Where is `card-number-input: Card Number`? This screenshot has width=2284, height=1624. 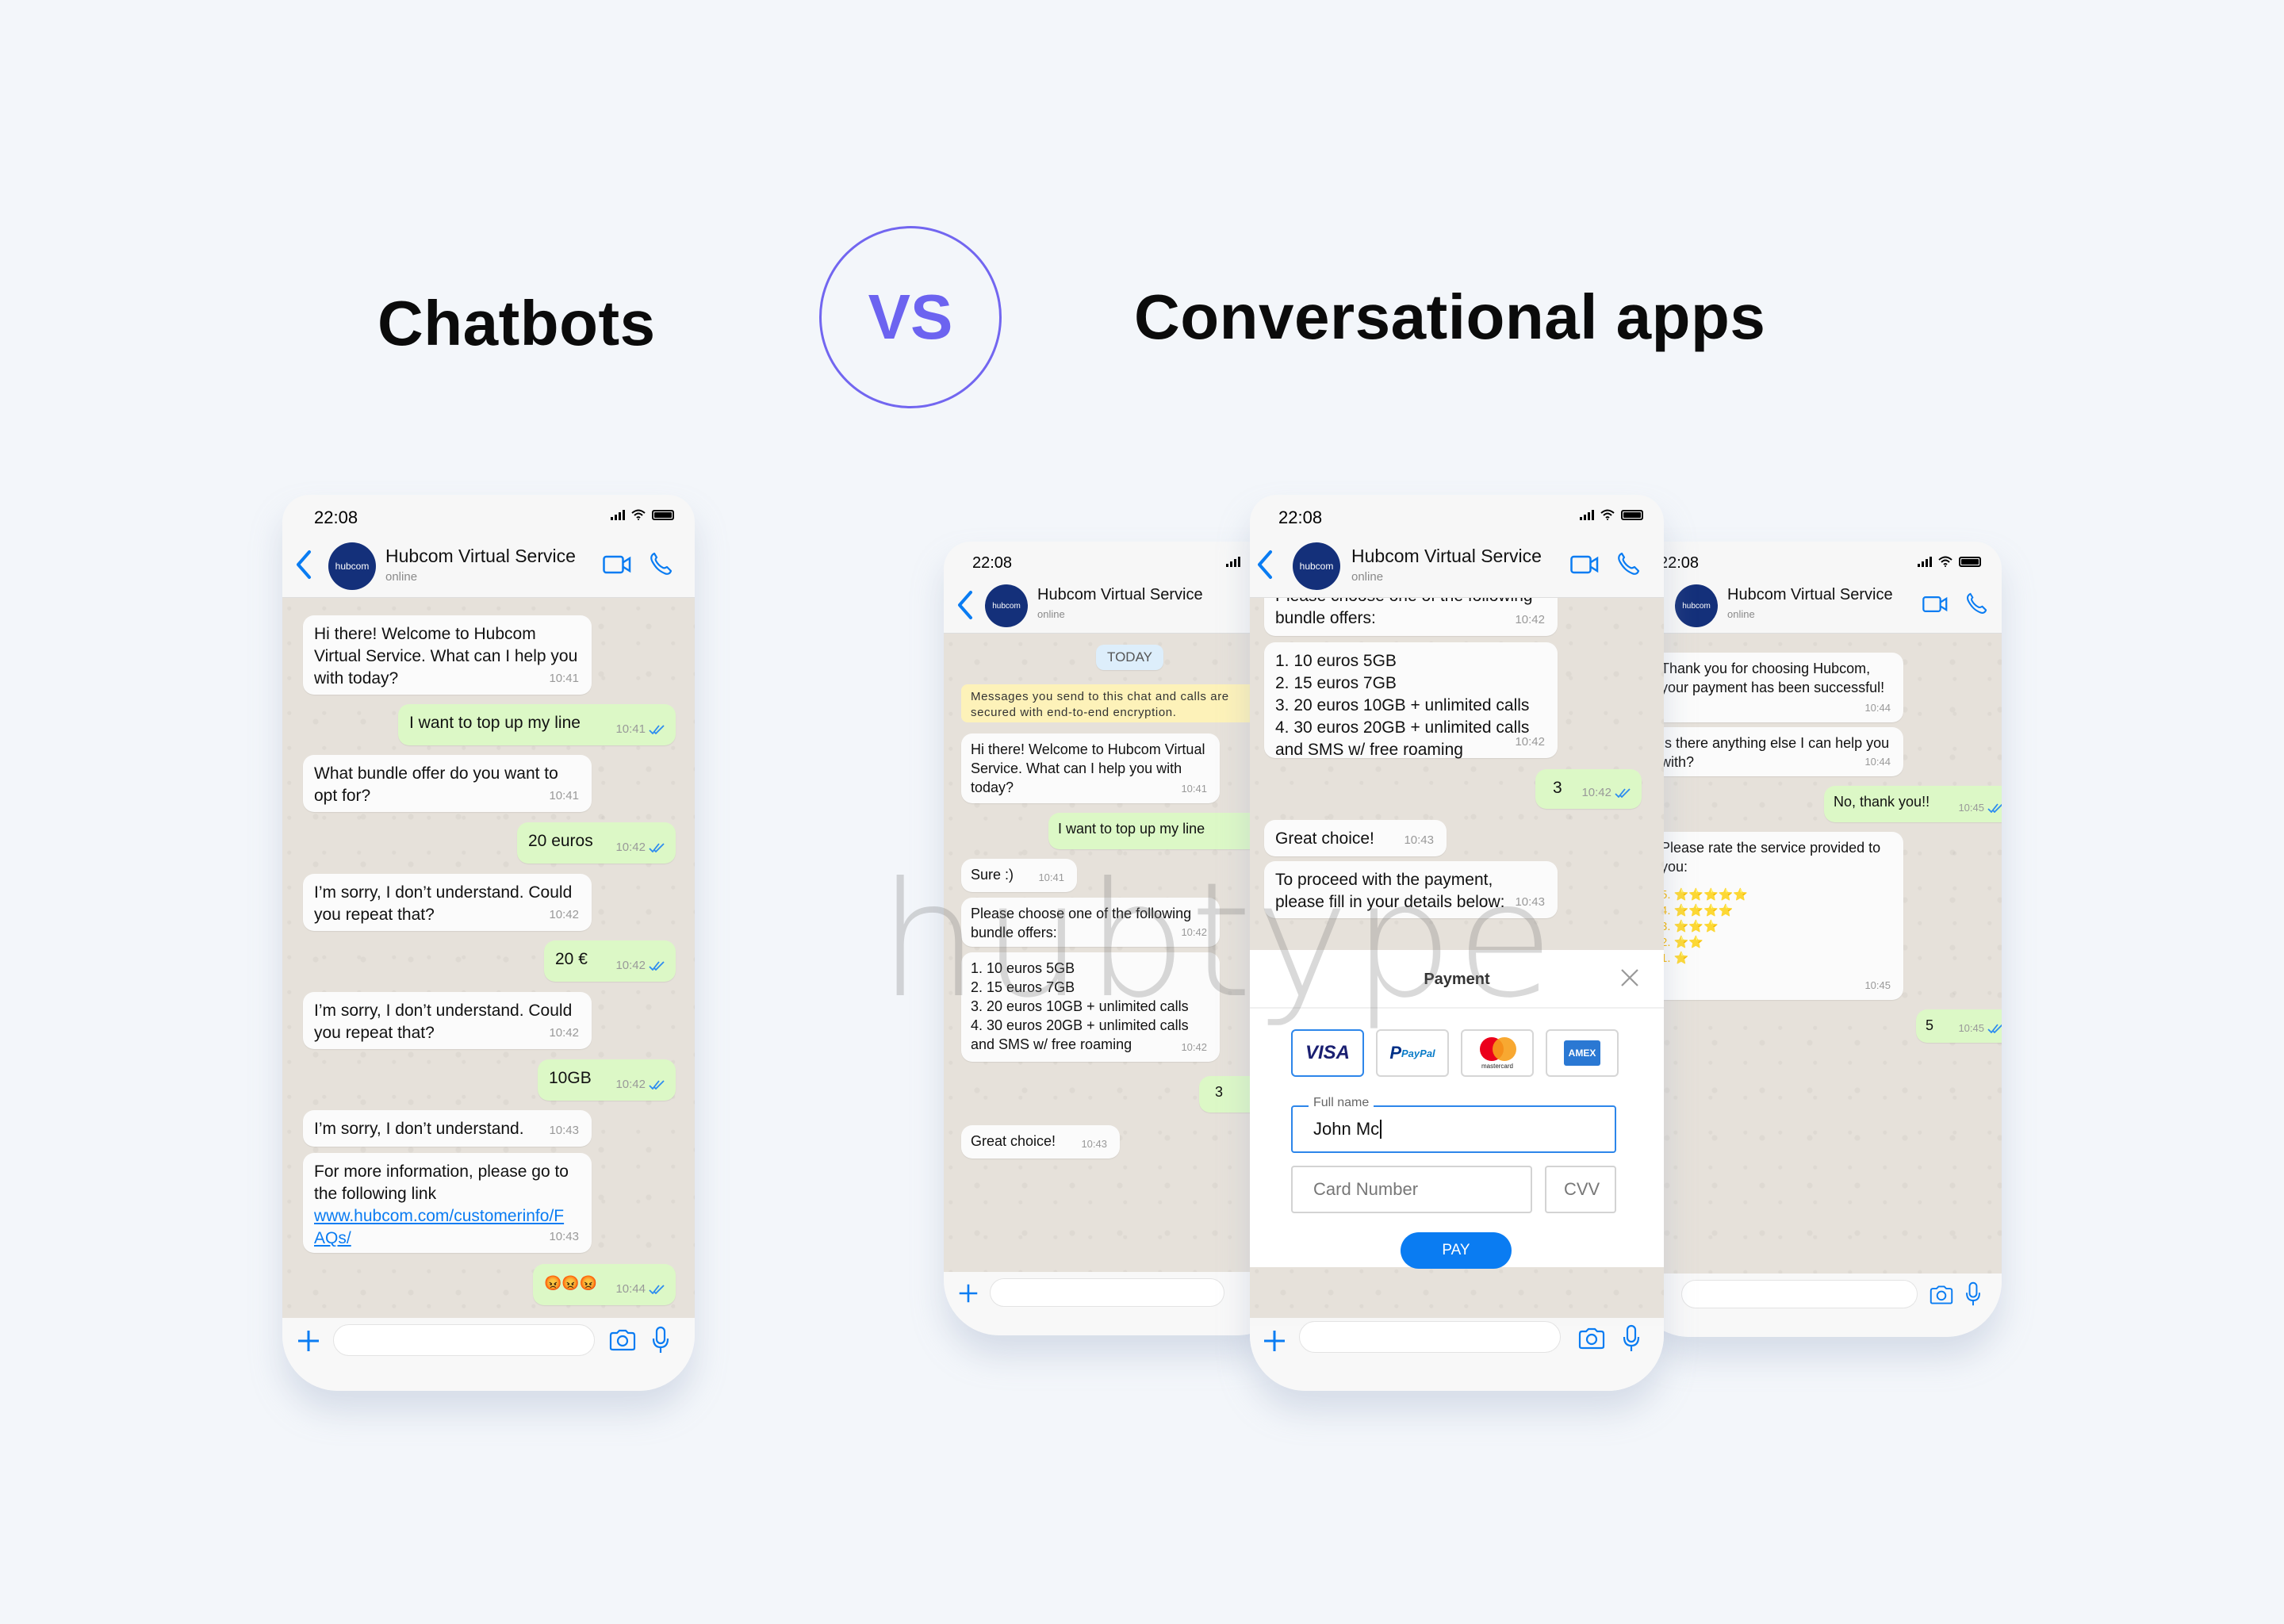 card-number-input: Card Number is located at coordinates (1411, 1189).